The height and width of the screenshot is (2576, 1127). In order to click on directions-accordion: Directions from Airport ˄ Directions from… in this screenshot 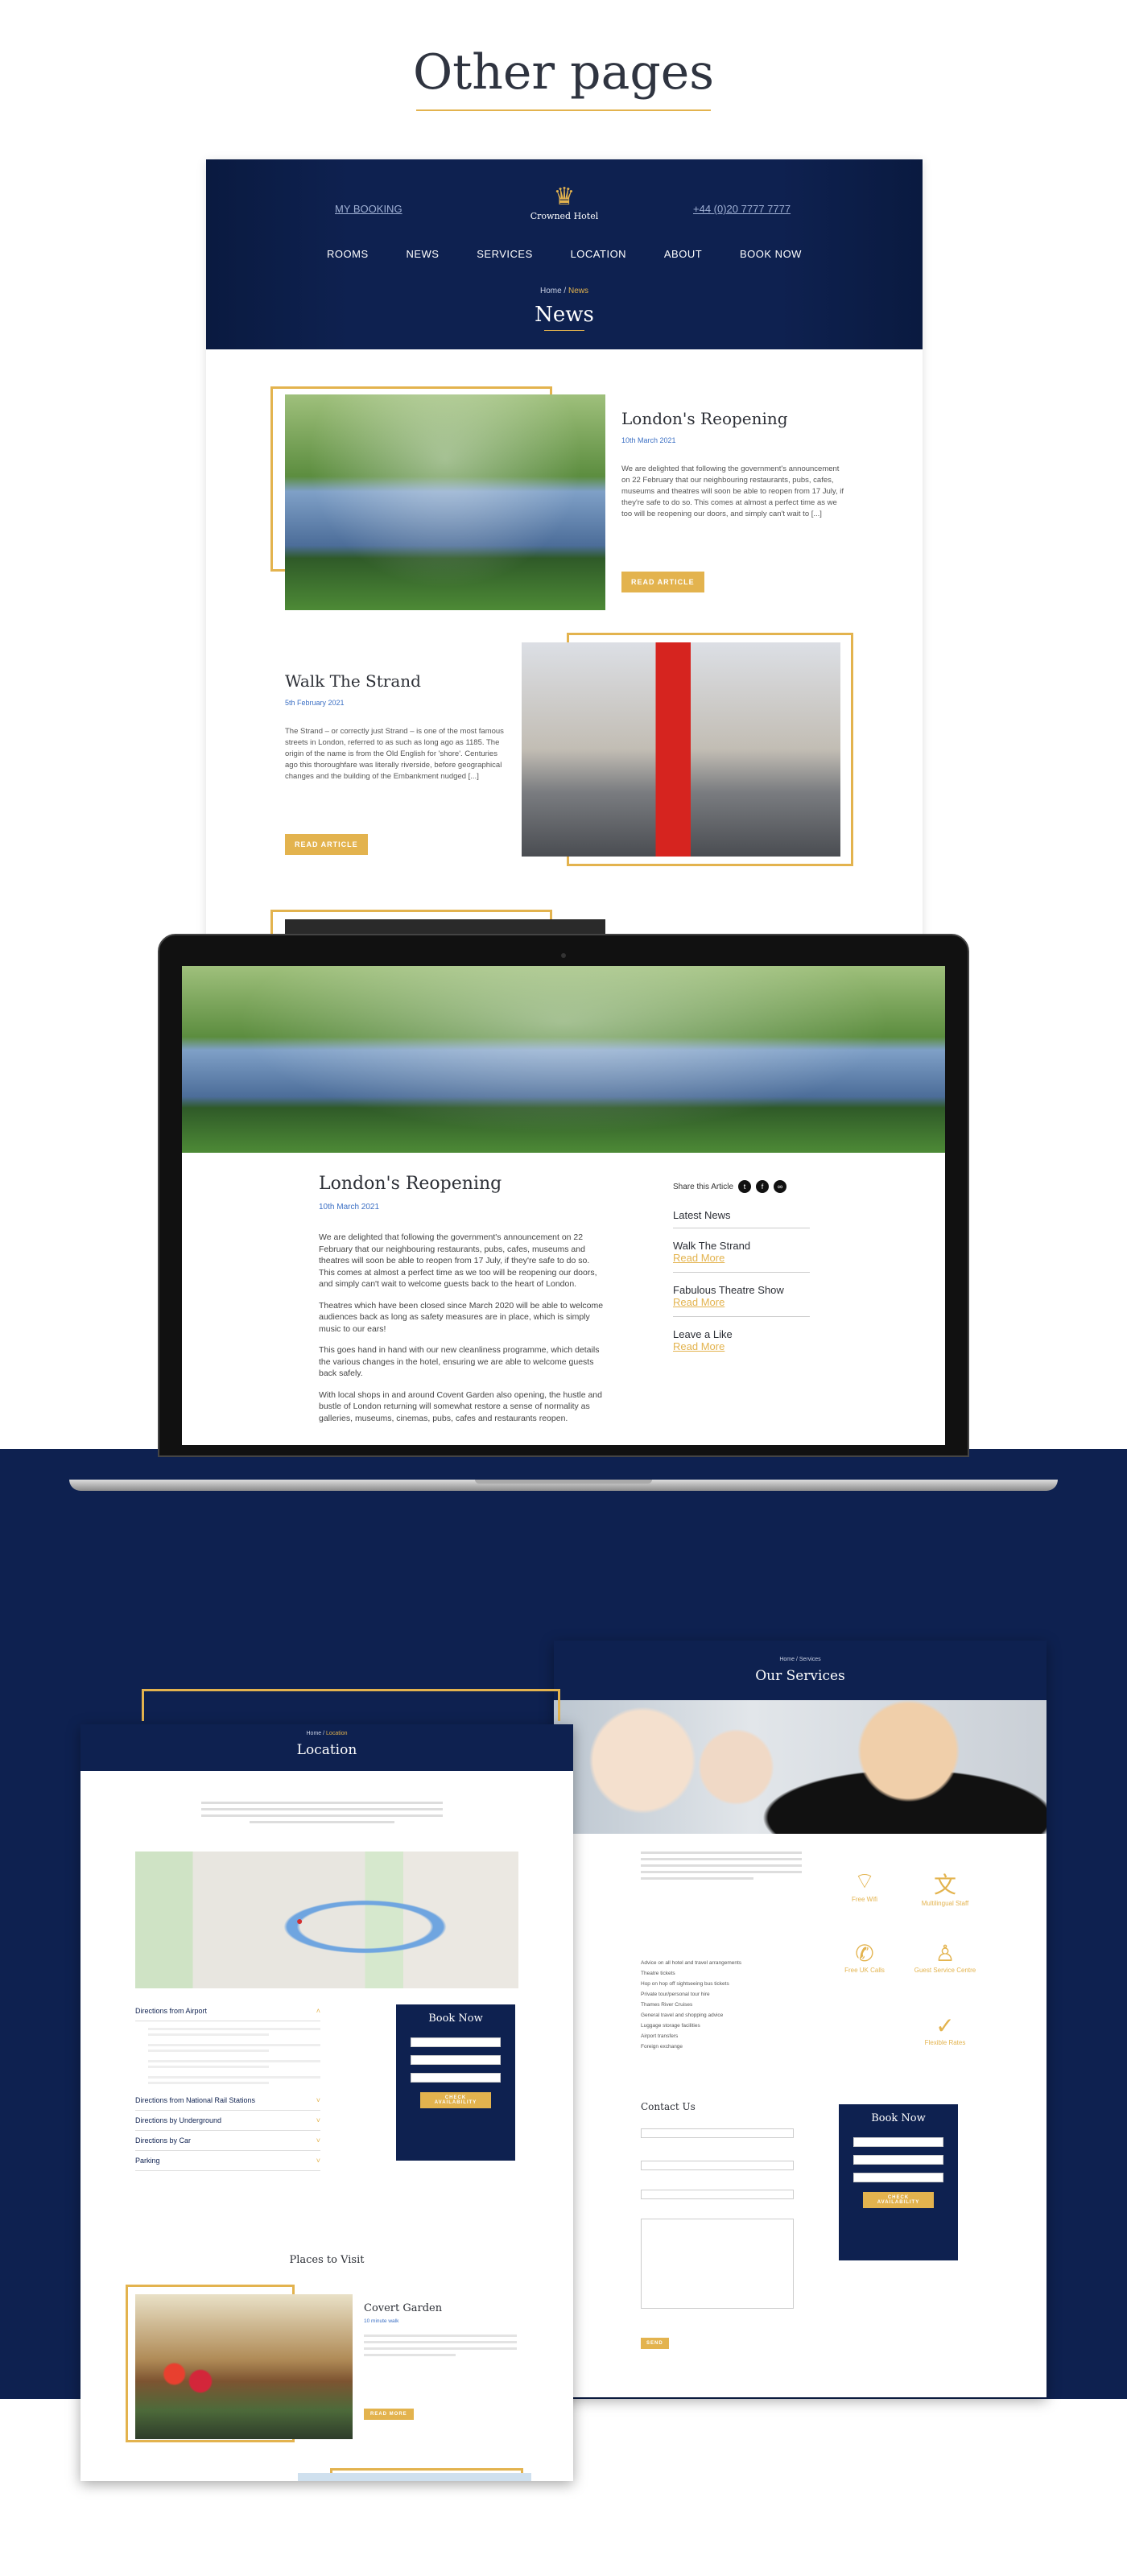, I will do `click(227, 2086)`.